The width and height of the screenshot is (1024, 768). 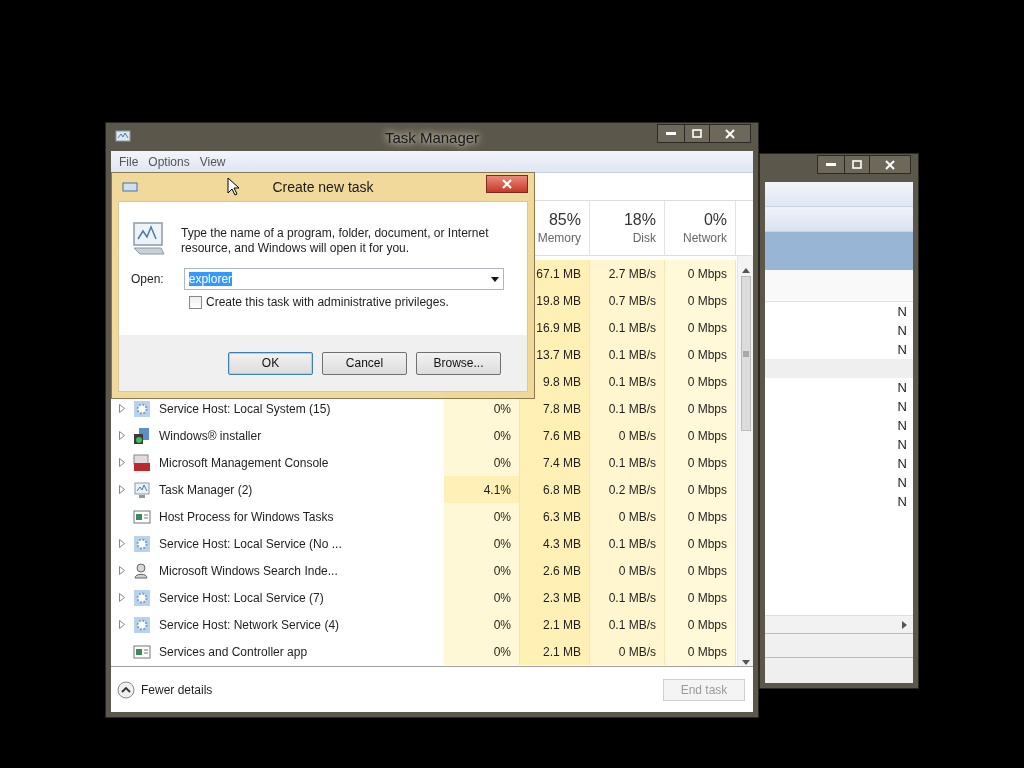 I want to click on cpu-cell: 4.1%, so click(x=482, y=489).